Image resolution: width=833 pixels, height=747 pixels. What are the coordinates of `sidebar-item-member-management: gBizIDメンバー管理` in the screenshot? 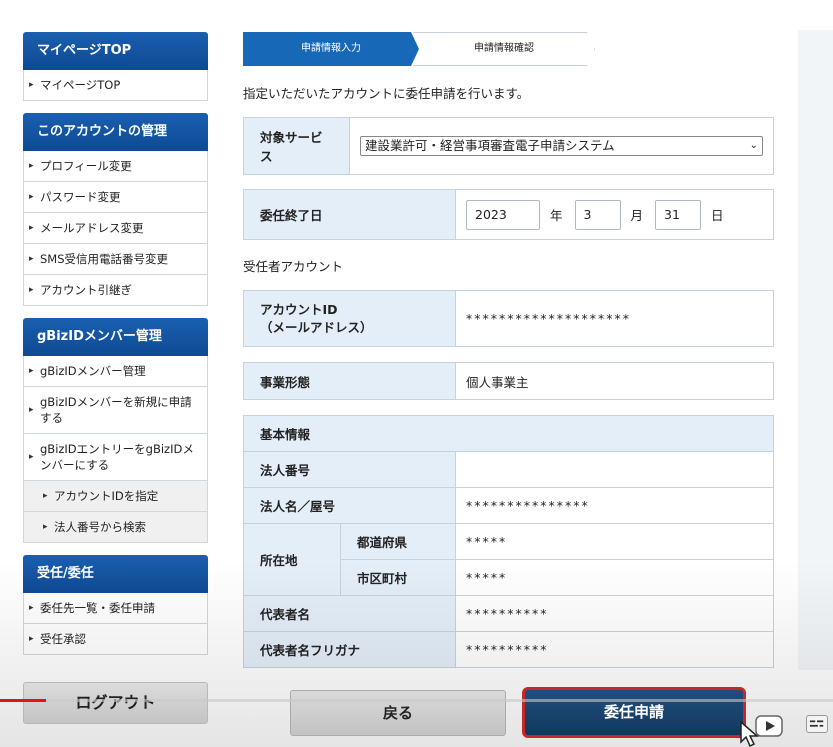 It's located at (115, 371).